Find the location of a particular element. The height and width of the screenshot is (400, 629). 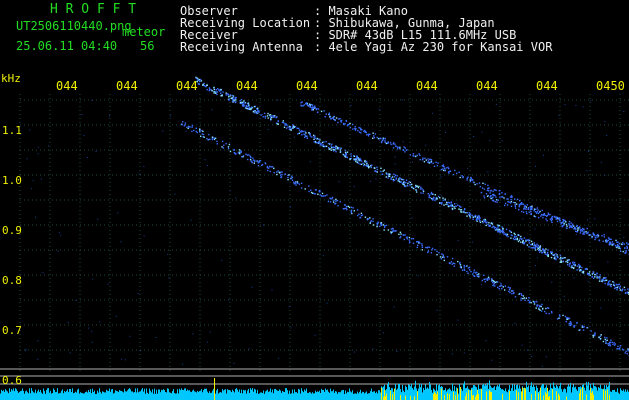

mode-label: meteor is located at coordinates (144, 32).